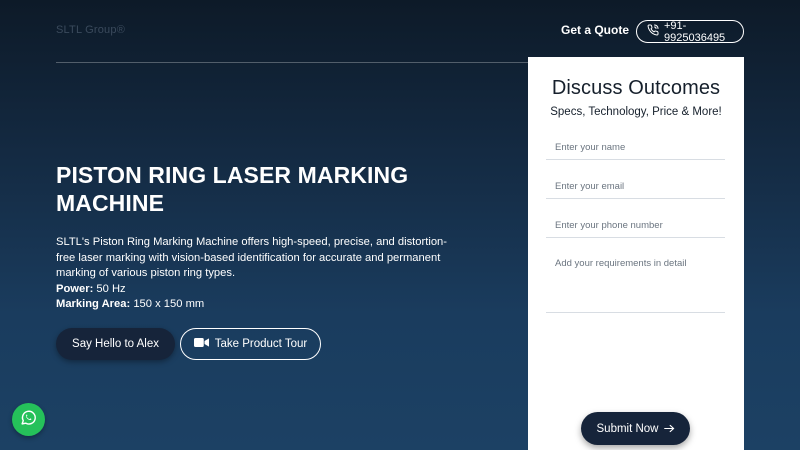  I want to click on phone-icon, so click(653, 31).